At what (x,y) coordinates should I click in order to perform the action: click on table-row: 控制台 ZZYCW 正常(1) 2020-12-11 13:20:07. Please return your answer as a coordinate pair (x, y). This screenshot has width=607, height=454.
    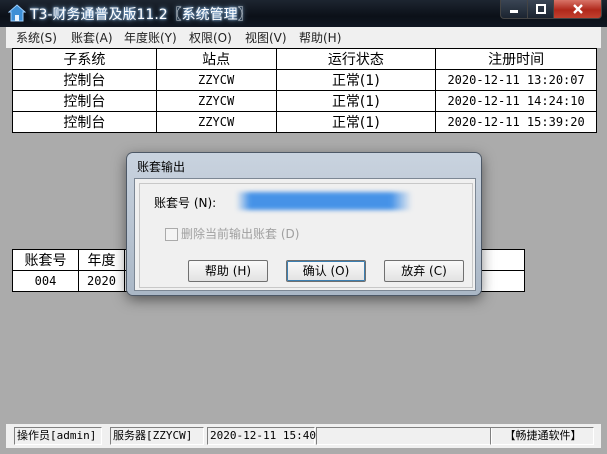
    Looking at the image, I should click on (304, 80).